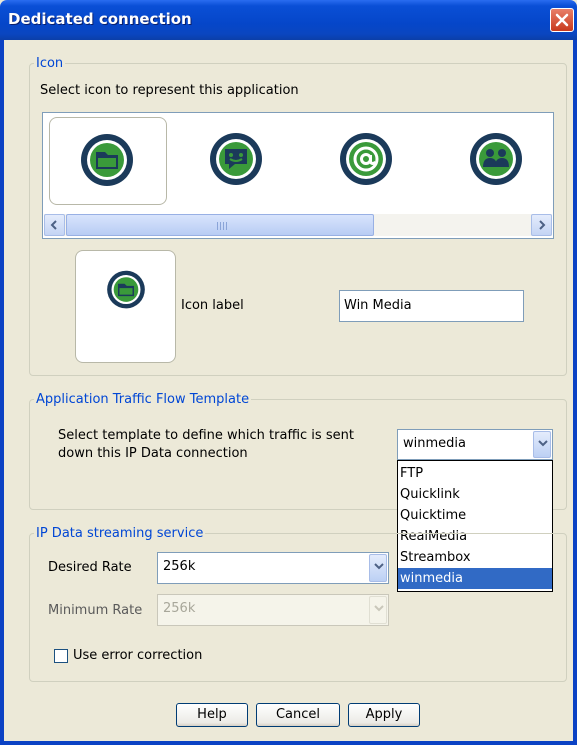 The width and height of the screenshot is (577, 745). Describe the element at coordinates (288, 743) in the screenshot. I see `window-frame-bottom` at that location.